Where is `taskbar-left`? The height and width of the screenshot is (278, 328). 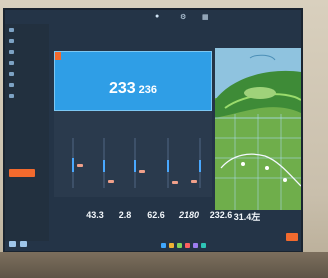
taskbar-left is located at coordinates (18, 244).